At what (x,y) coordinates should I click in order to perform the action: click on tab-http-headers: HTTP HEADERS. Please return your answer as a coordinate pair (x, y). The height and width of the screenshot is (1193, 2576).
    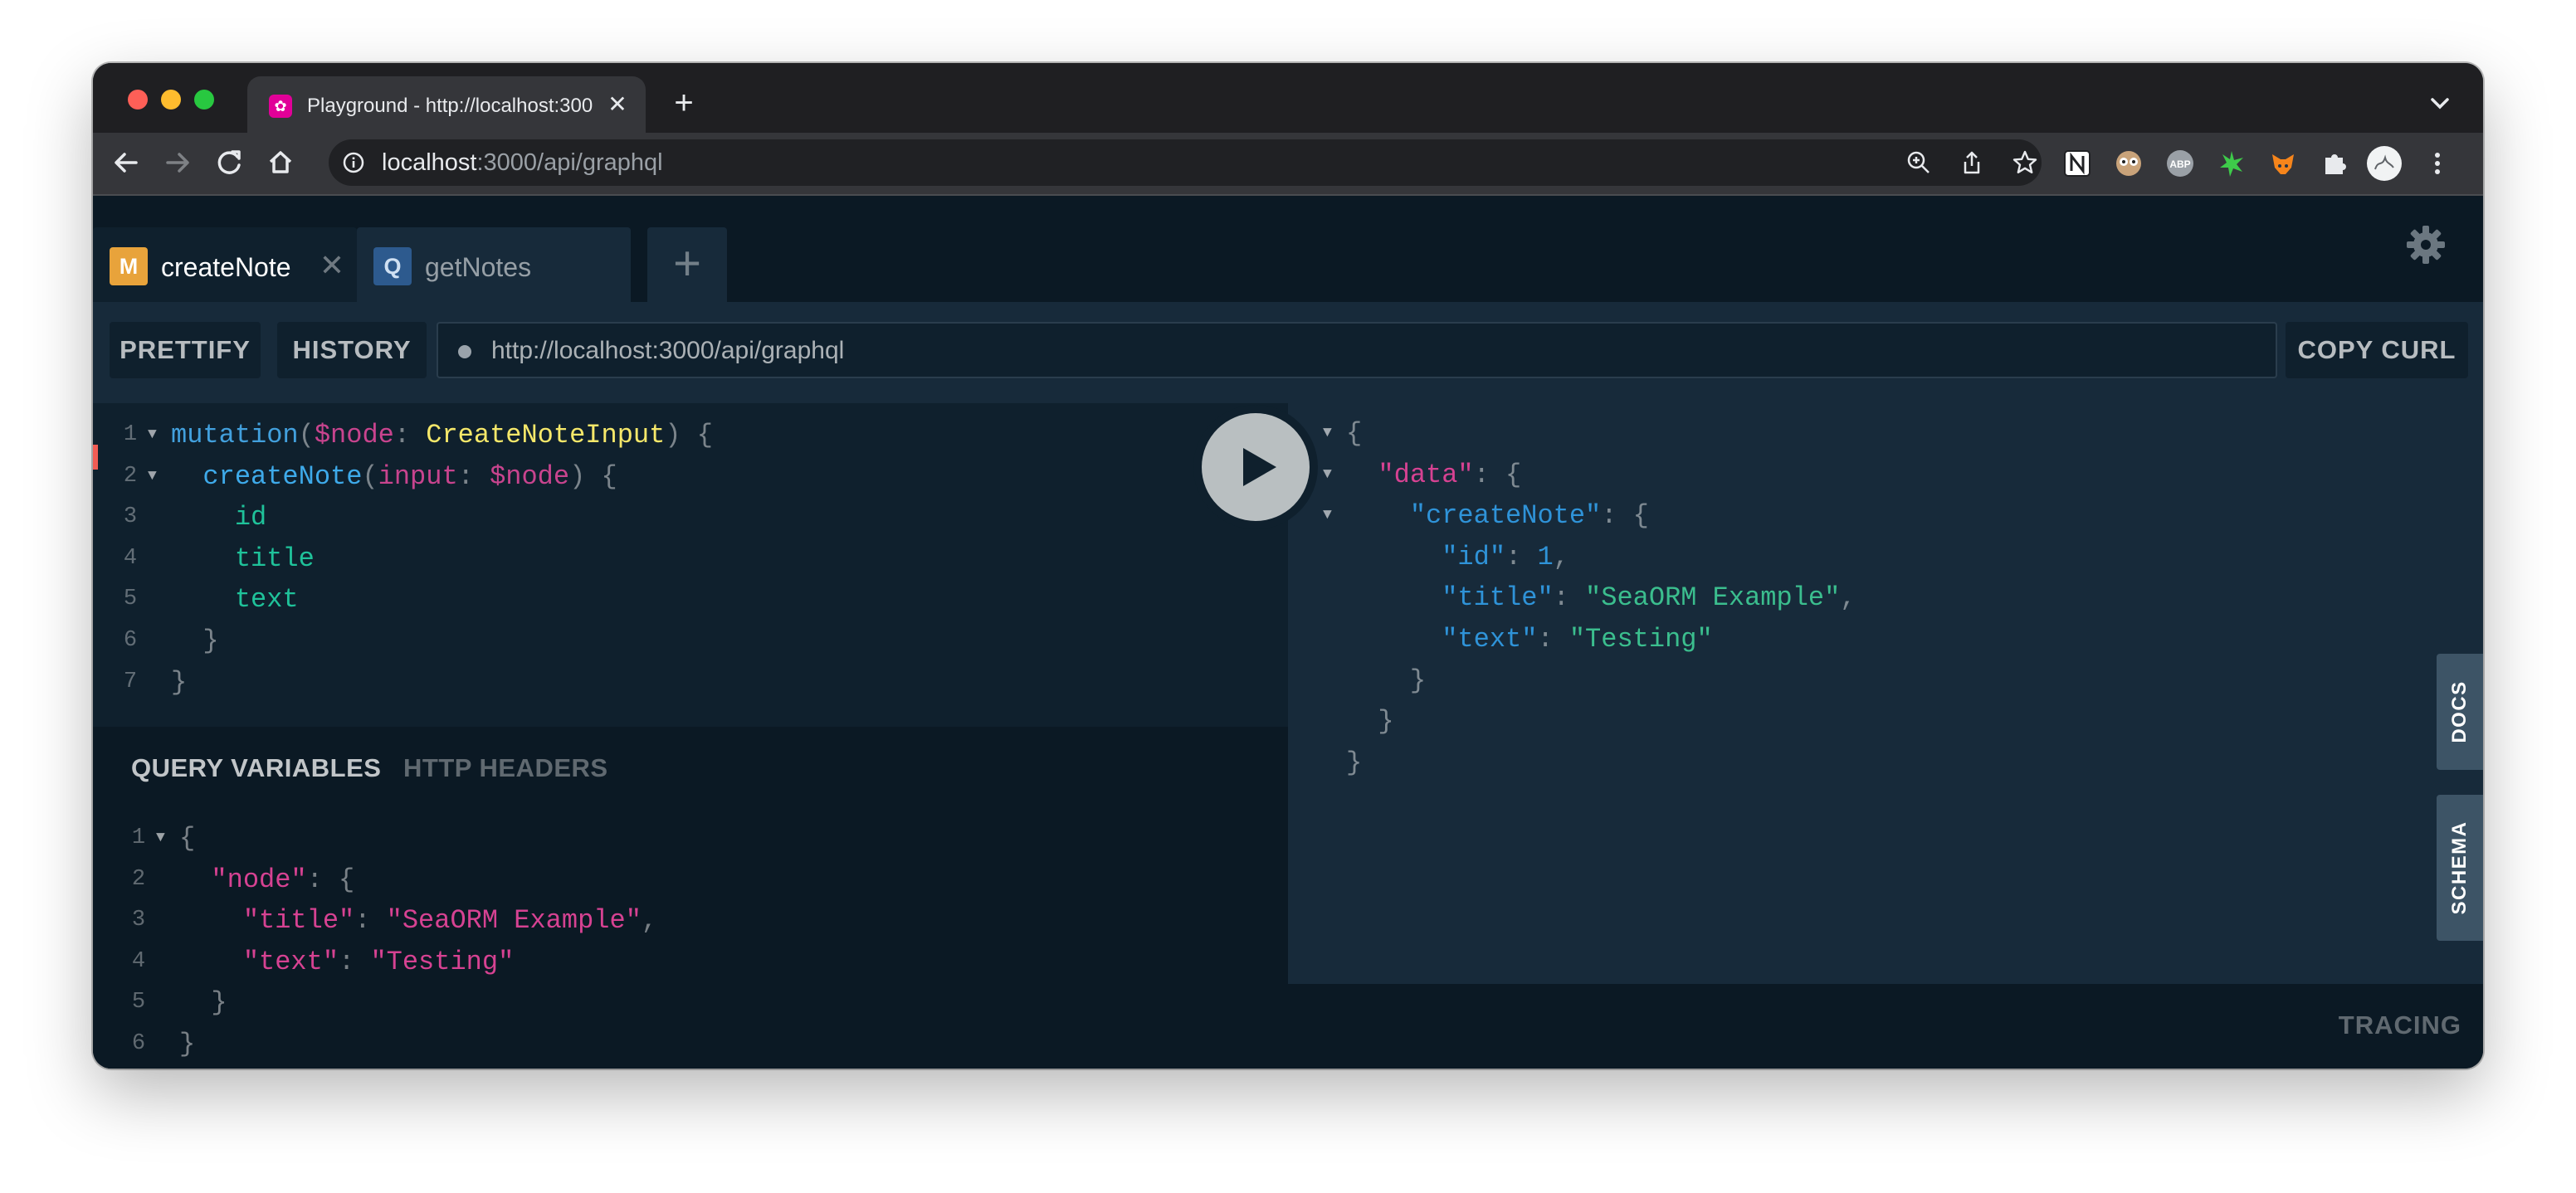
    Looking at the image, I should click on (506, 768).